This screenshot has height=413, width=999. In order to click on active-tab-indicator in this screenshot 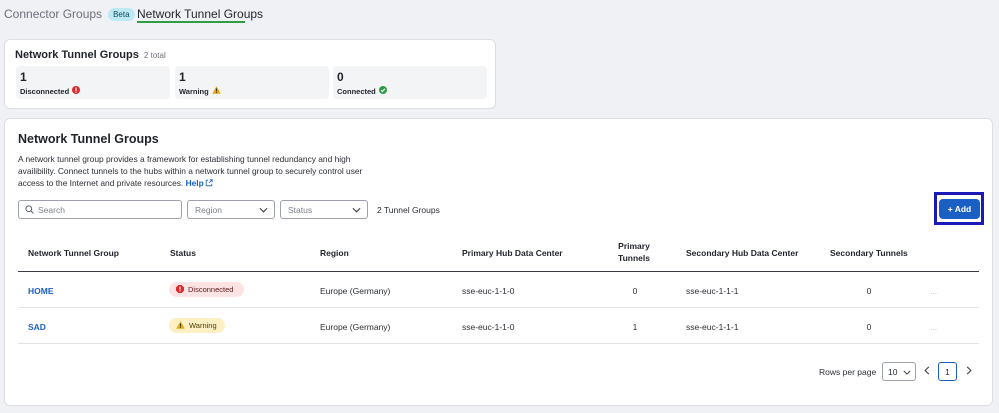, I will do `click(191, 22)`.